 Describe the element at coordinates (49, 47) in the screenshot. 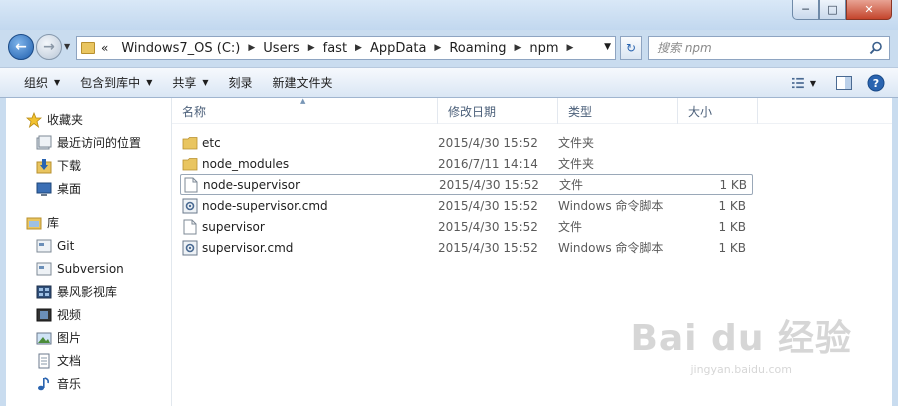

I see `forward-button: →` at that location.